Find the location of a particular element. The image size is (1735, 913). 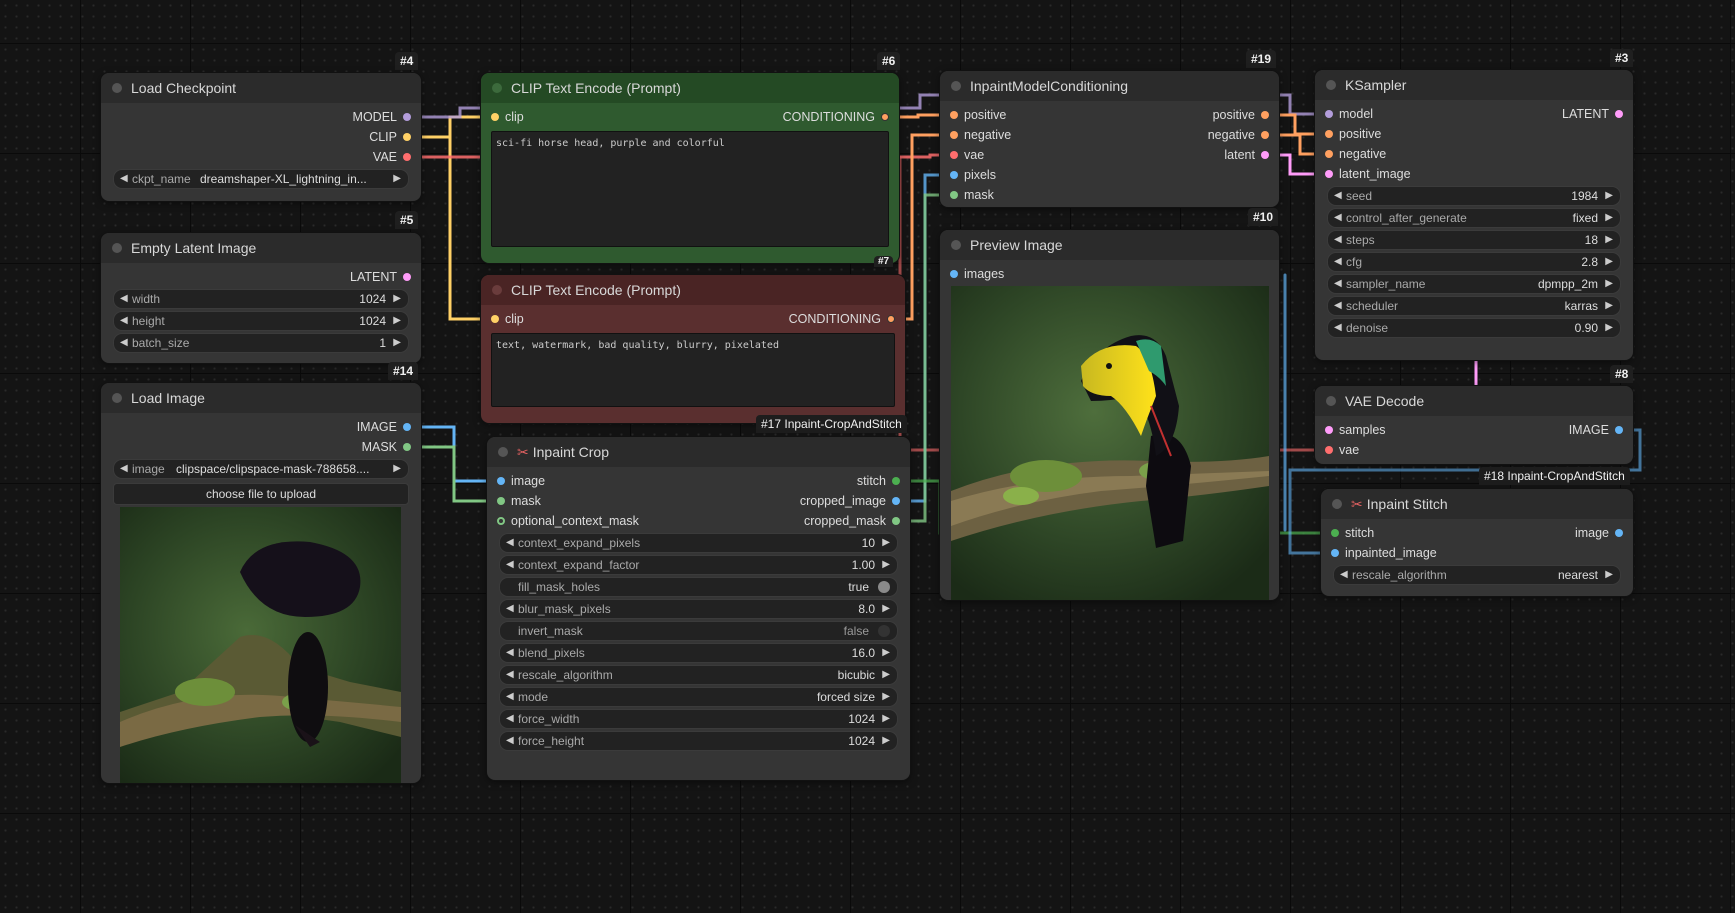

inpainted-image-input: inpainted_image is located at coordinates (1384, 553).